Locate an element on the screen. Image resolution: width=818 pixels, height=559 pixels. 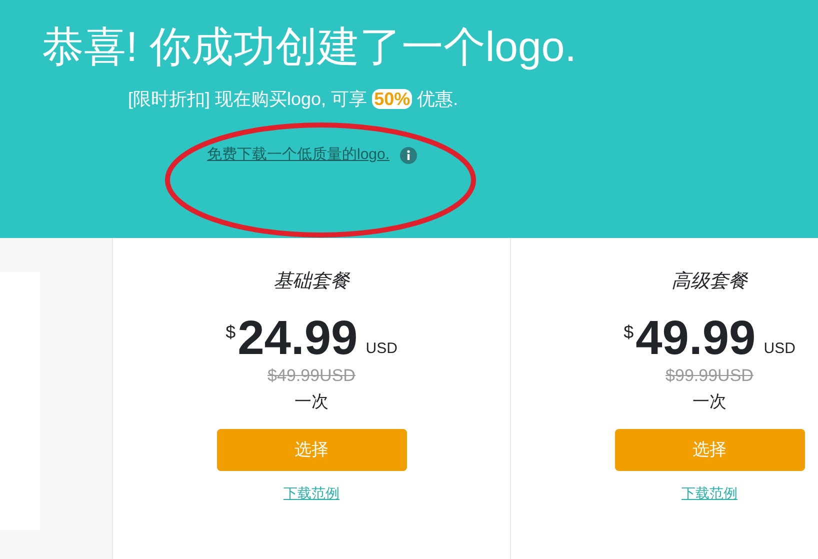
plan-name: 基础套餐 is located at coordinates (312, 282).